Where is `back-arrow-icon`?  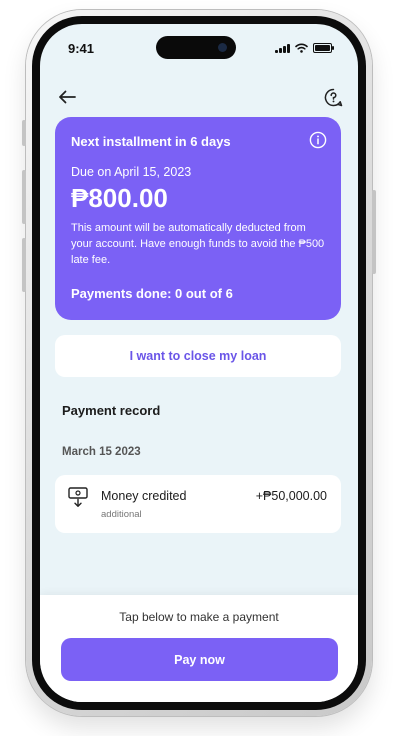
back-arrow-icon is located at coordinates (67, 97).